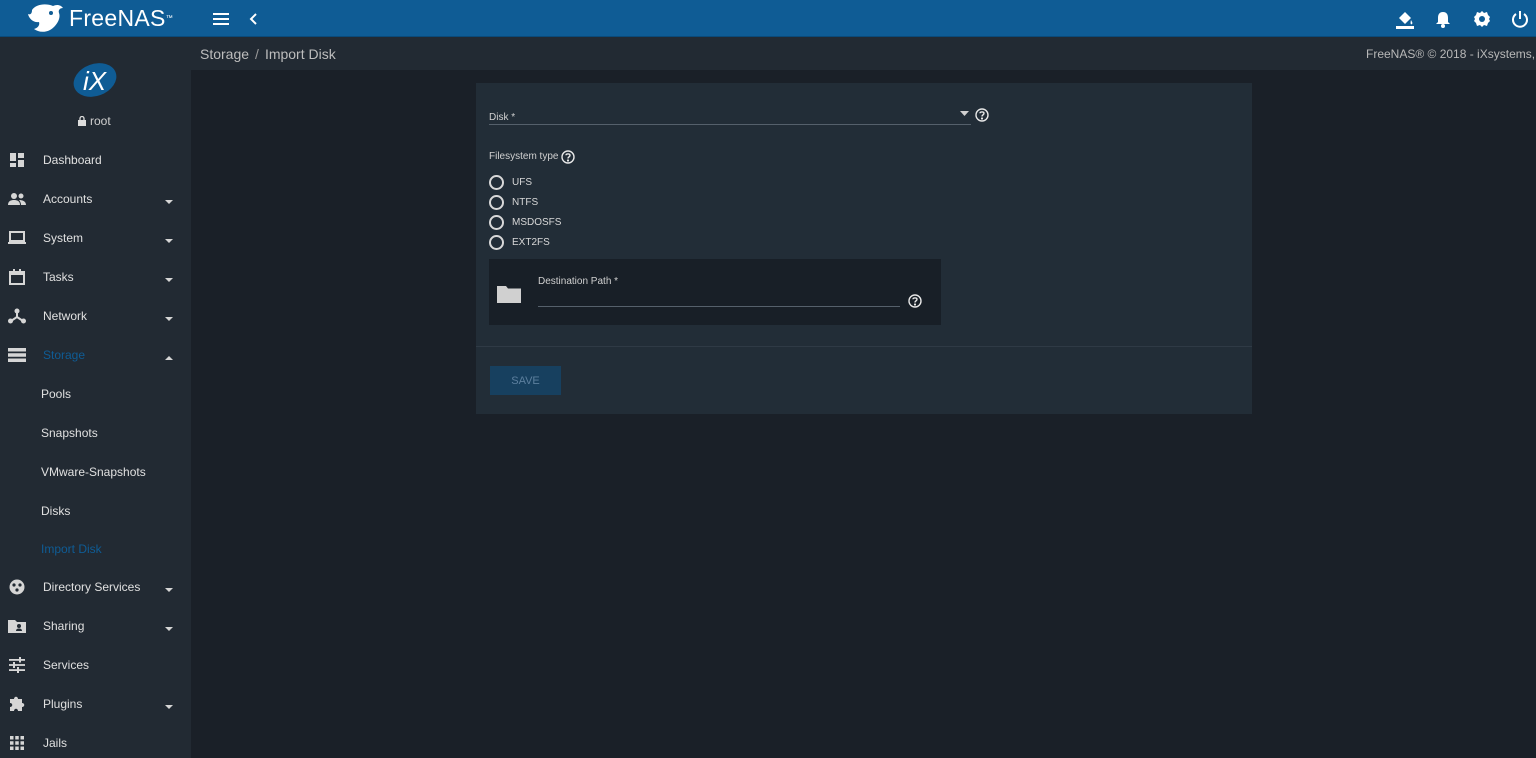  What do you see at coordinates (169, 355) in the screenshot?
I see `caret-up-icon` at bounding box center [169, 355].